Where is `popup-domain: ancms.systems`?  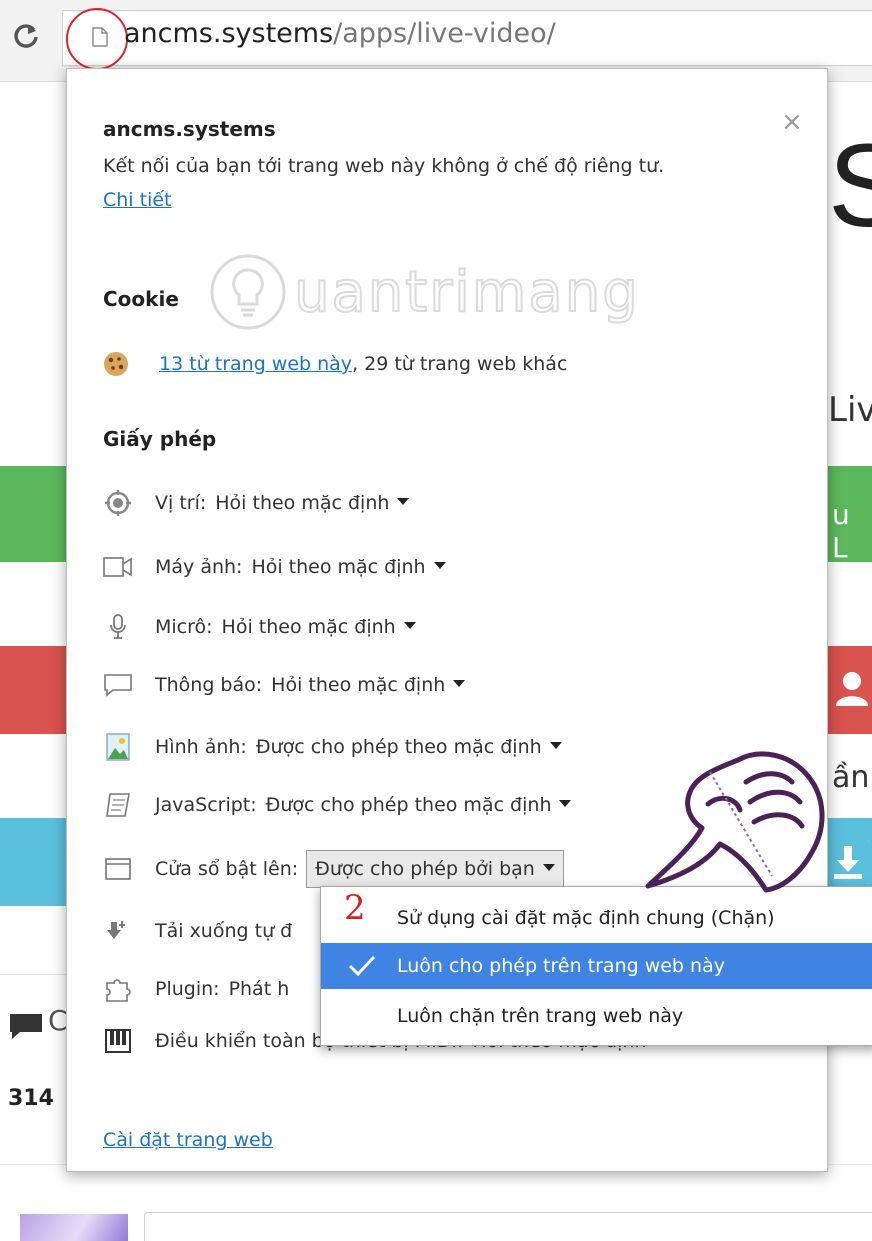
popup-domain: ancms.systems is located at coordinates (189, 129).